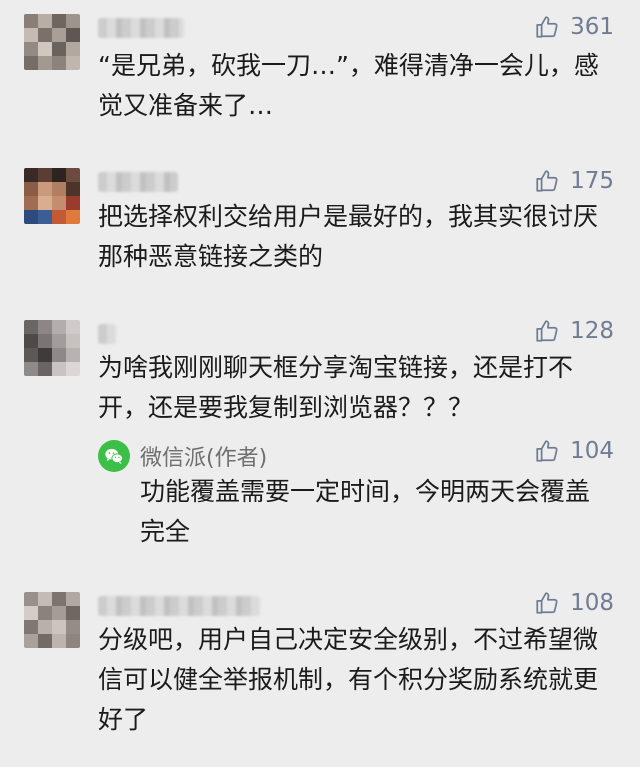 Image resolution: width=640 pixels, height=767 pixels. What do you see at coordinates (365, 511) in the screenshot?
I see `reply-text: 功能覆盖需要一定时间，今明两天会覆盖完全` at bounding box center [365, 511].